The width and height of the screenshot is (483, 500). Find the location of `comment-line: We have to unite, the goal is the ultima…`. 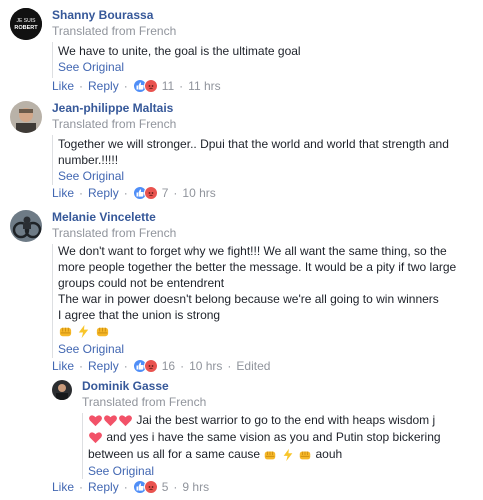

comment-line: We have to unite, the goal is the ultima… is located at coordinates (179, 51).